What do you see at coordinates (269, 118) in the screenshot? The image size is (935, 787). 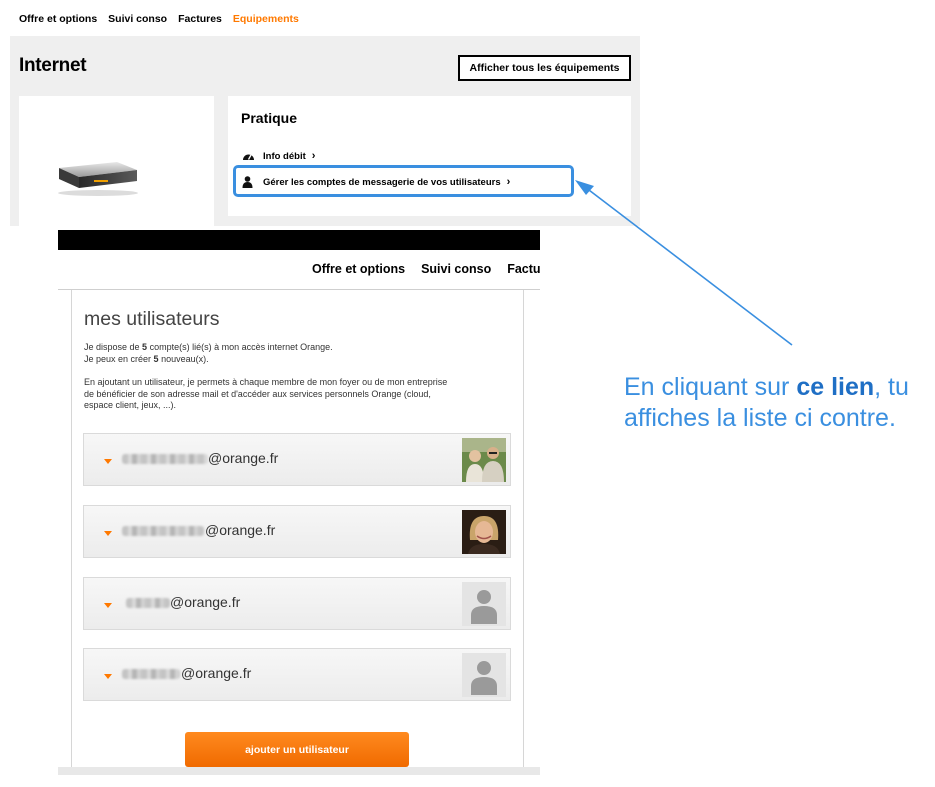 I see `pratique-title: Pratique` at bounding box center [269, 118].